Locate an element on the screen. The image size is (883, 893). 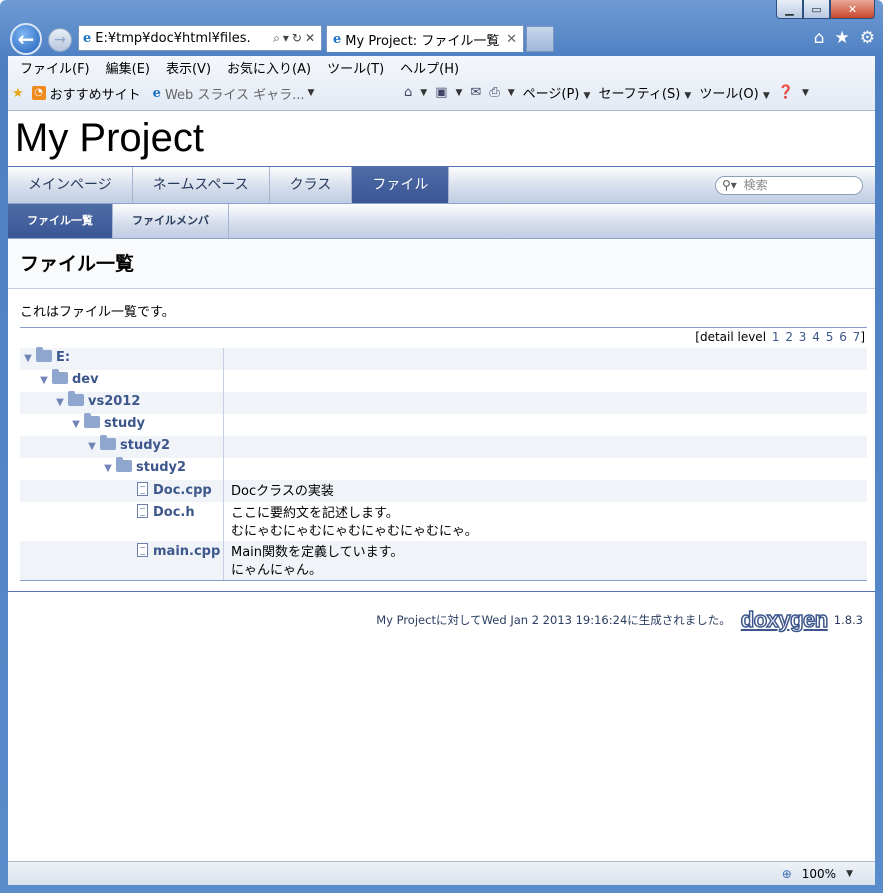
address-actions: ⌕▾↻✕ is located at coordinates (295, 38).